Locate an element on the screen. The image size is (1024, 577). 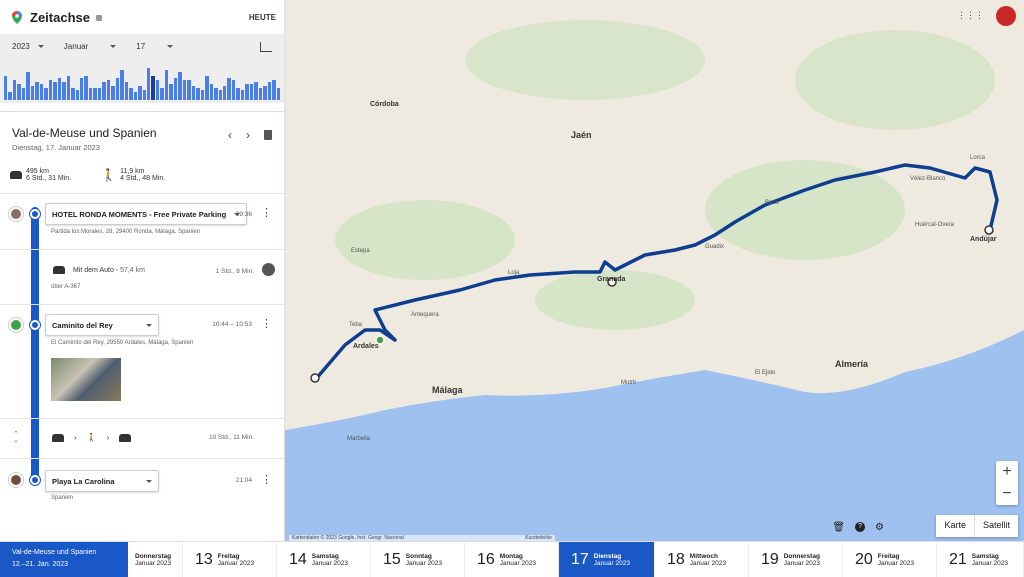
map-type-satellite-button: Satellit is located at coordinates (995, 526).